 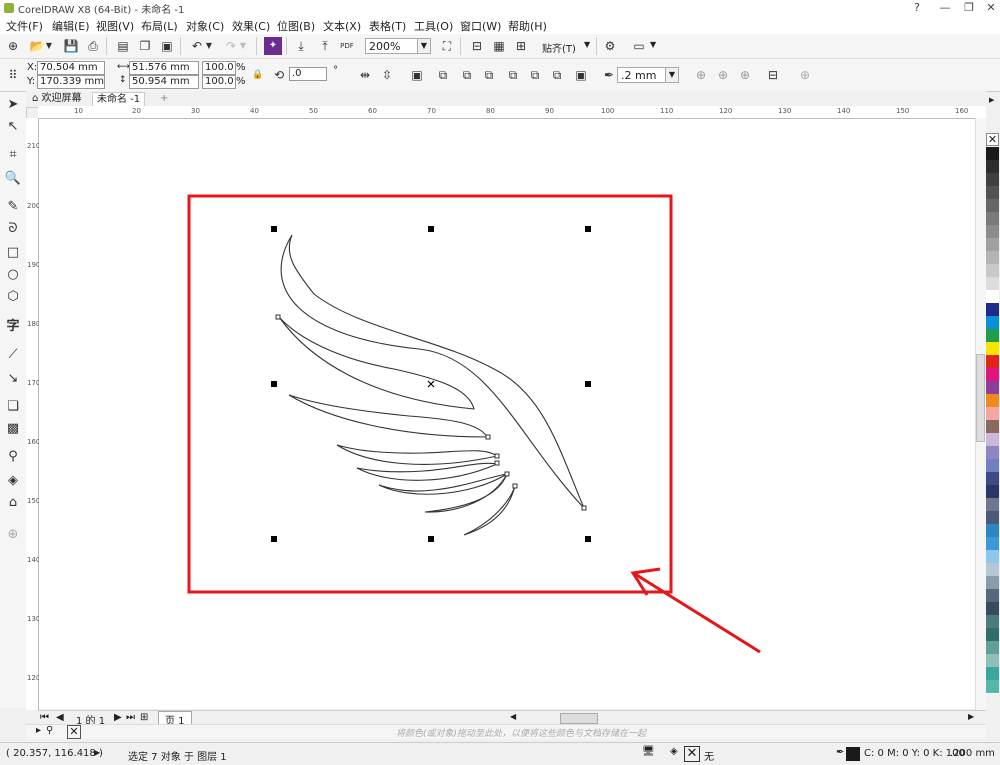 What do you see at coordinates (308, 74) in the screenshot?
I see `rotation-angle-field: .0` at bounding box center [308, 74].